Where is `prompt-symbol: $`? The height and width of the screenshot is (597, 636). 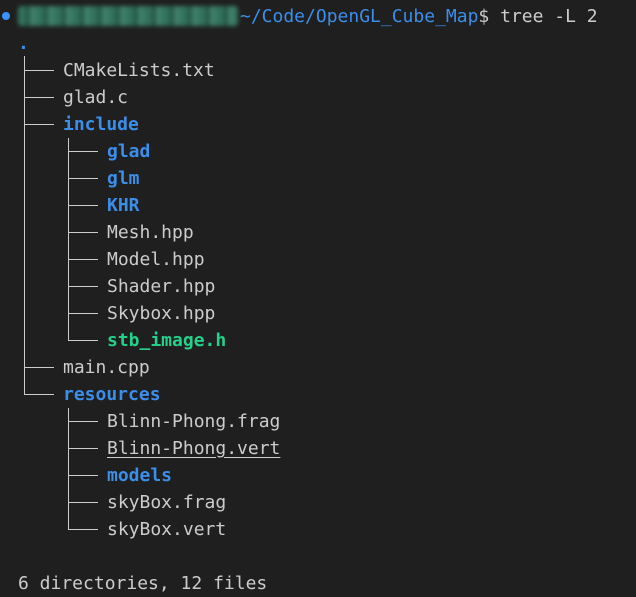 prompt-symbol: $ is located at coordinates (484, 16).